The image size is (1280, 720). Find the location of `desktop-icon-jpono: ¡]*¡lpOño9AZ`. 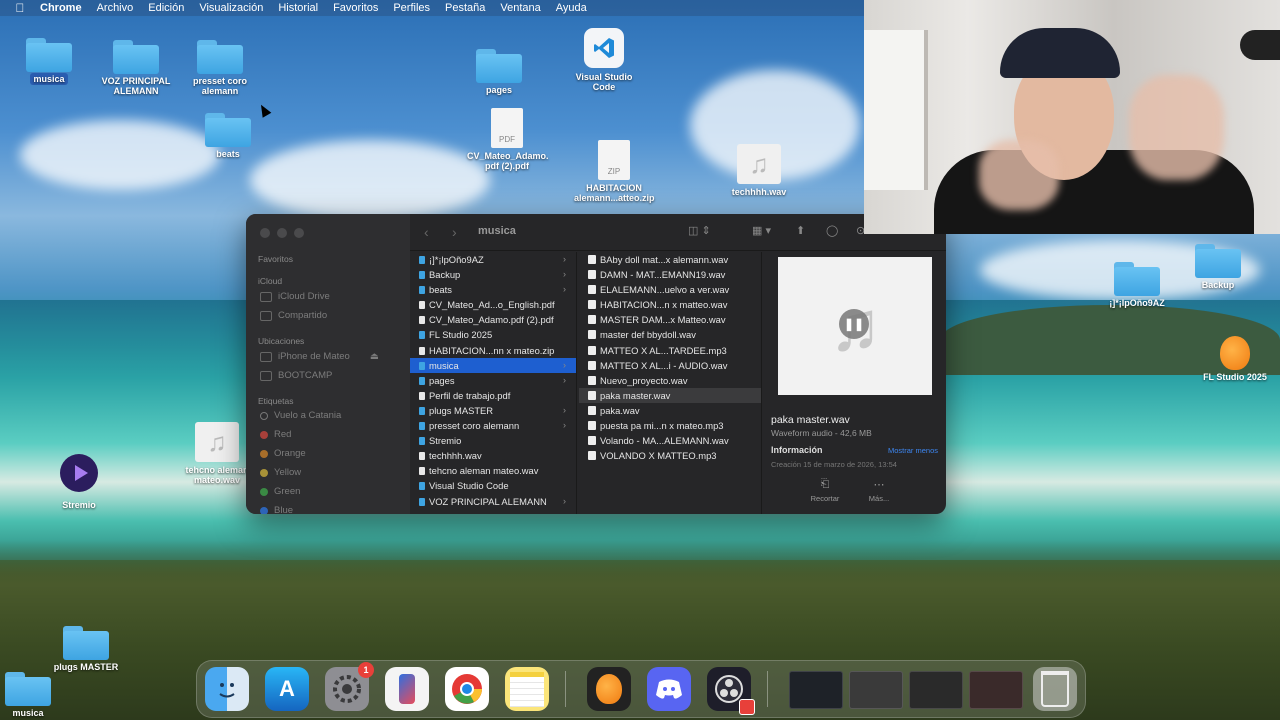

desktop-icon-jpono: ¡]*¡lpOño9AZ is located at coordinates (1137, 285).